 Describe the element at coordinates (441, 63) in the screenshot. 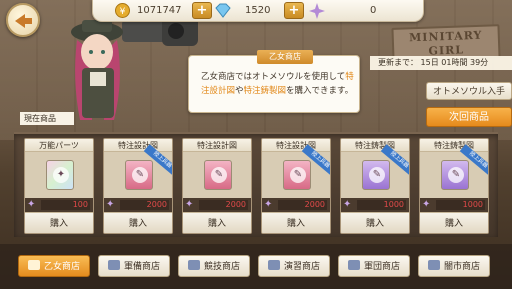

I see `refresh-timer: 更新まで： 15日 01時間 39分` at that location.